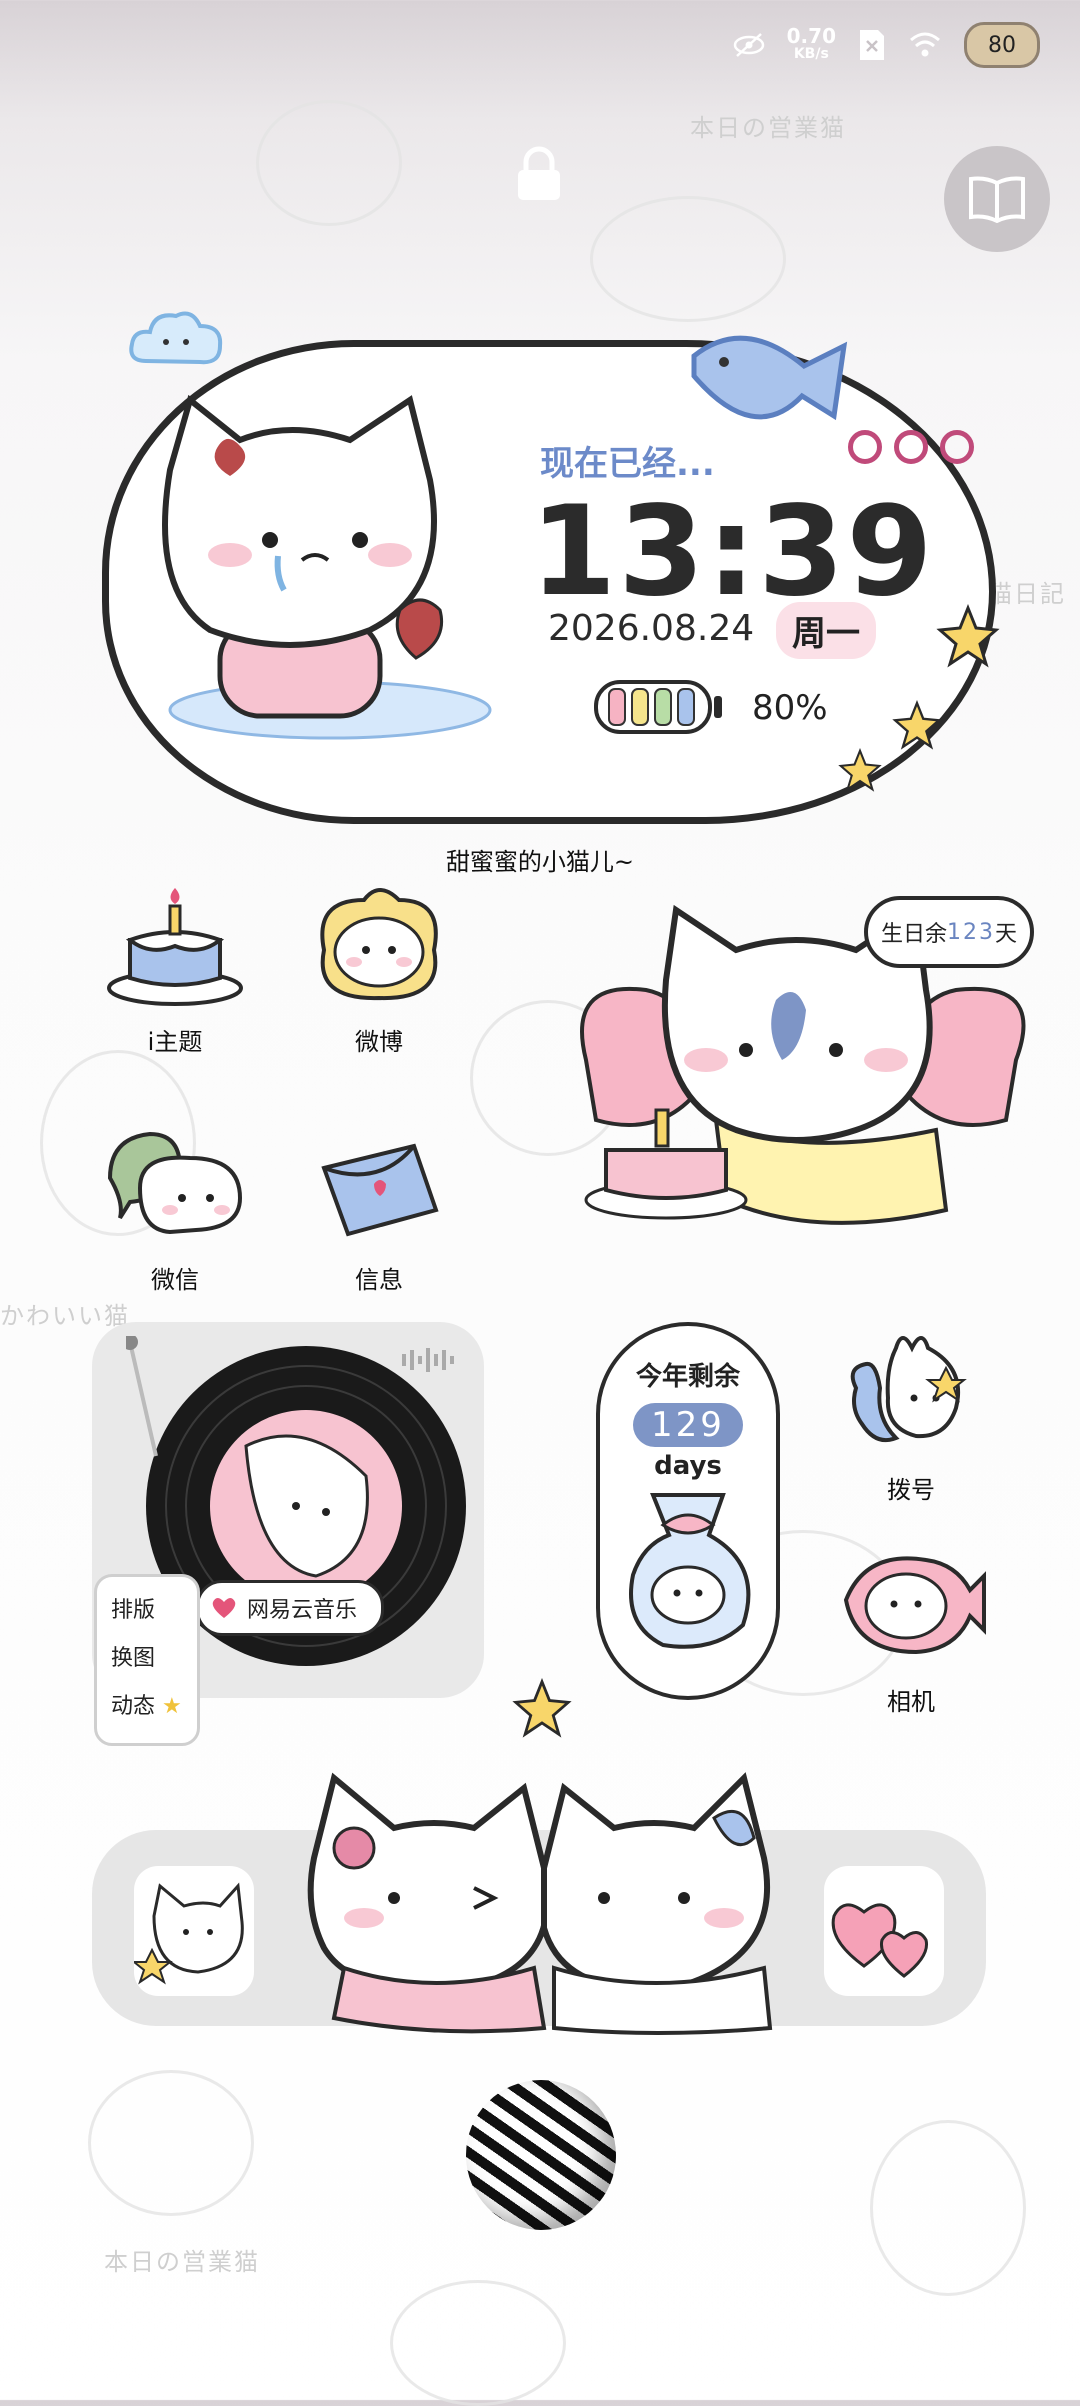 The width and height of the screenshot is (1080, 2406). I want to click on book-button, so click(997, 199).